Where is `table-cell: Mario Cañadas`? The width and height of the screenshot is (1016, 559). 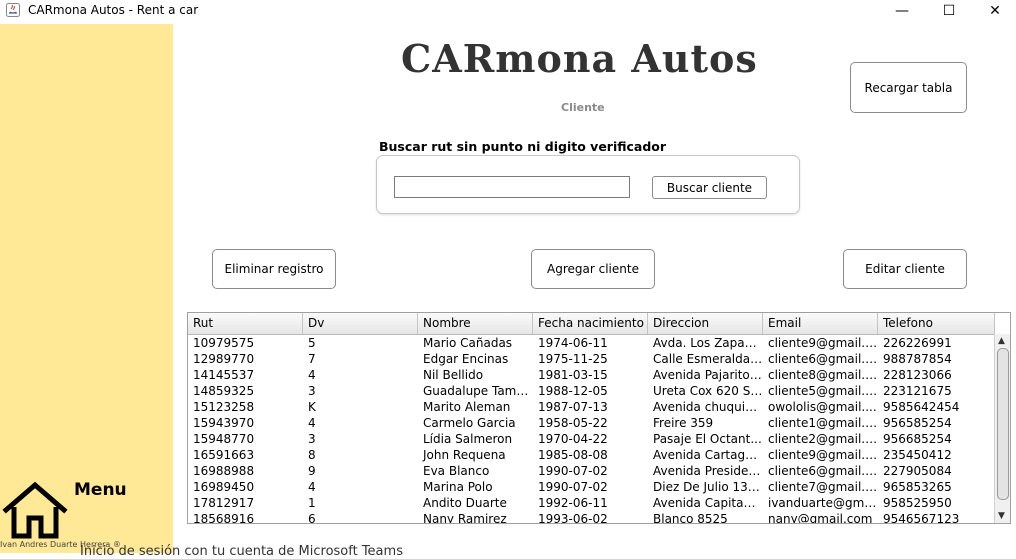
table-cell: Mario Cañadas is located at coordinates (468, 343).